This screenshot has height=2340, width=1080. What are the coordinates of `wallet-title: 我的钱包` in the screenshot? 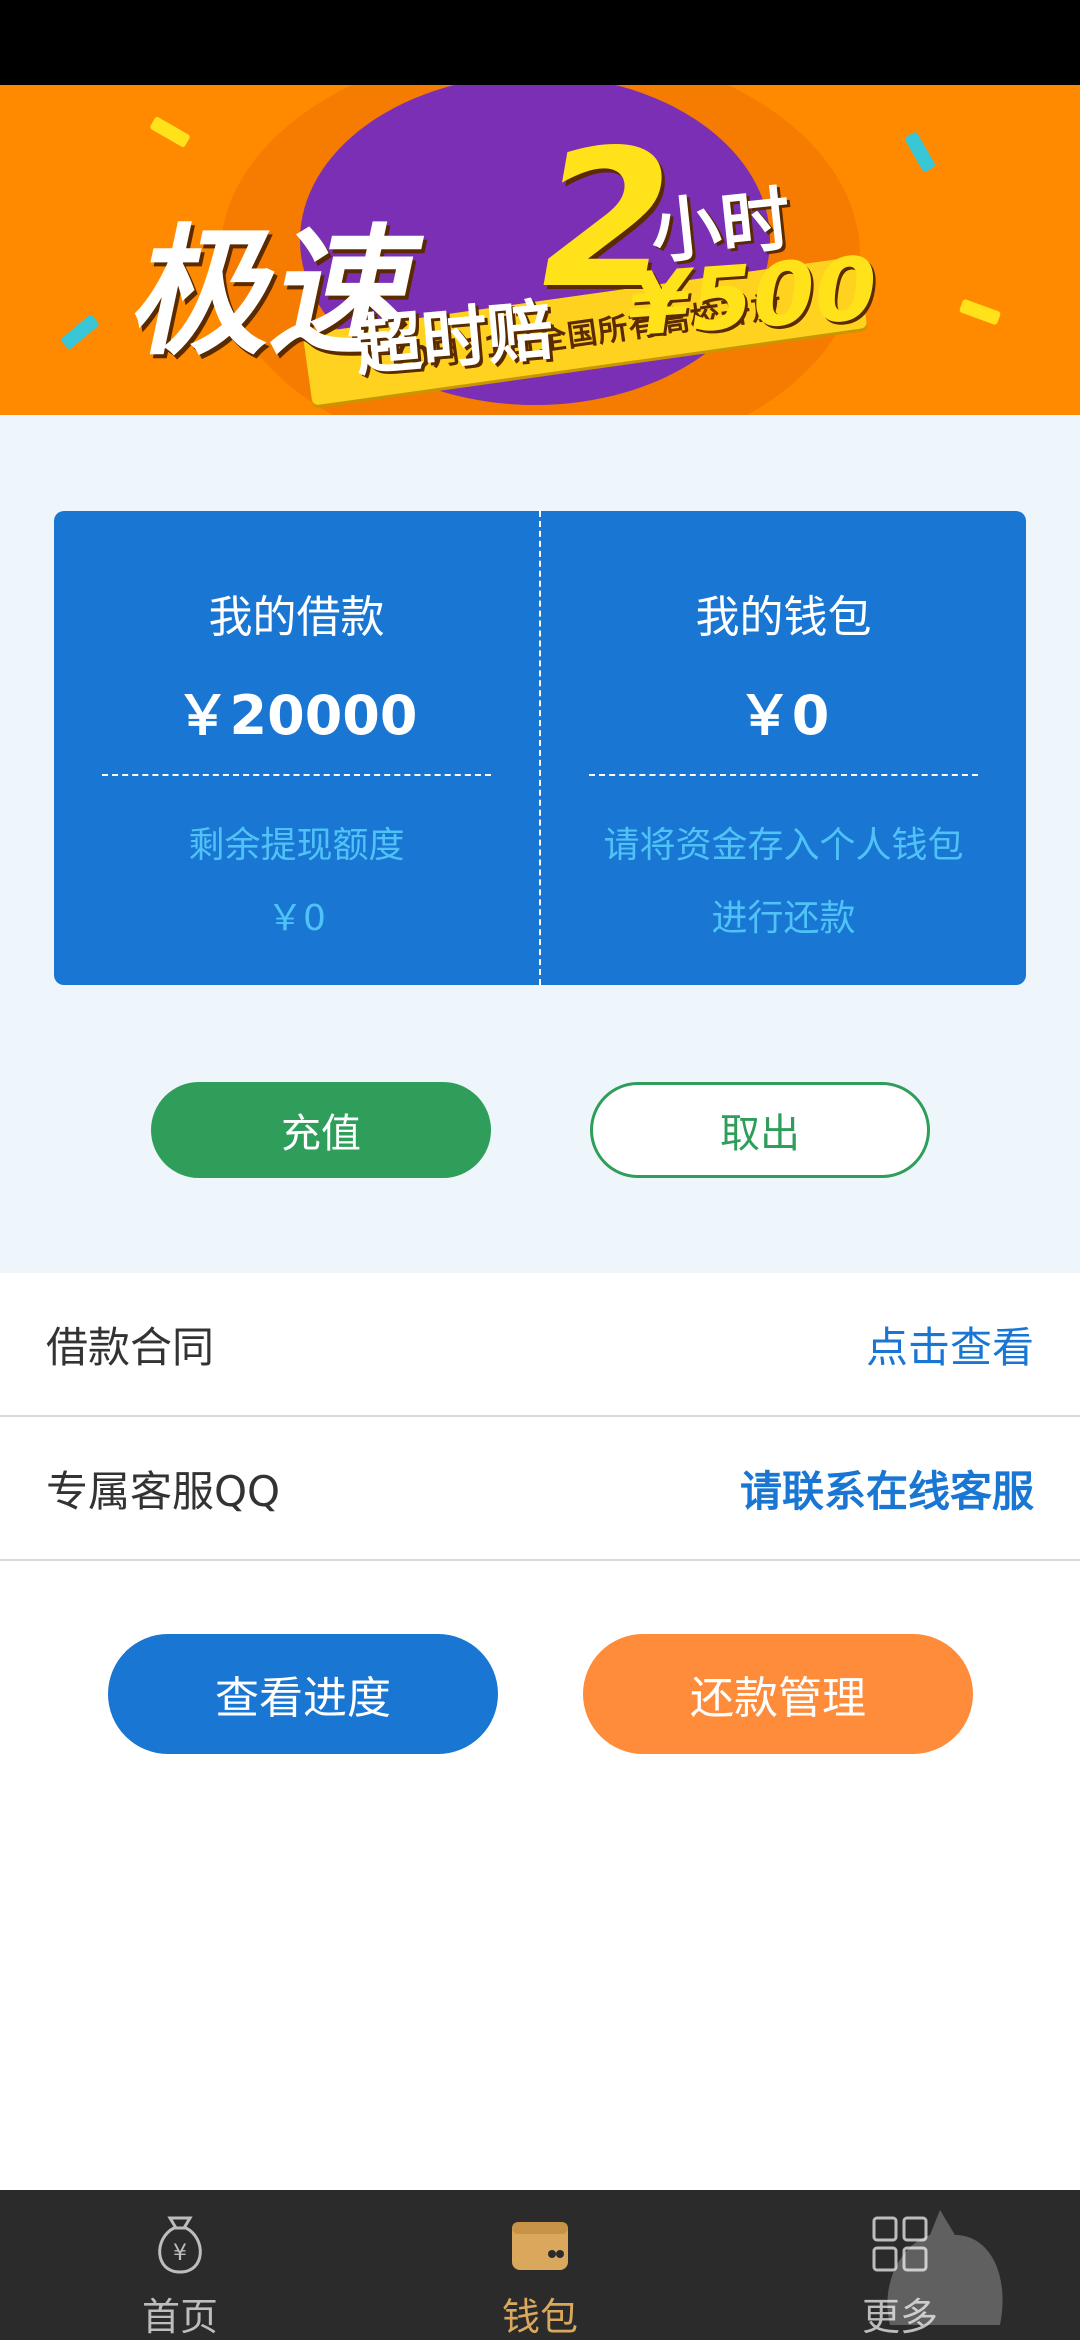 It's located at (783, 617).